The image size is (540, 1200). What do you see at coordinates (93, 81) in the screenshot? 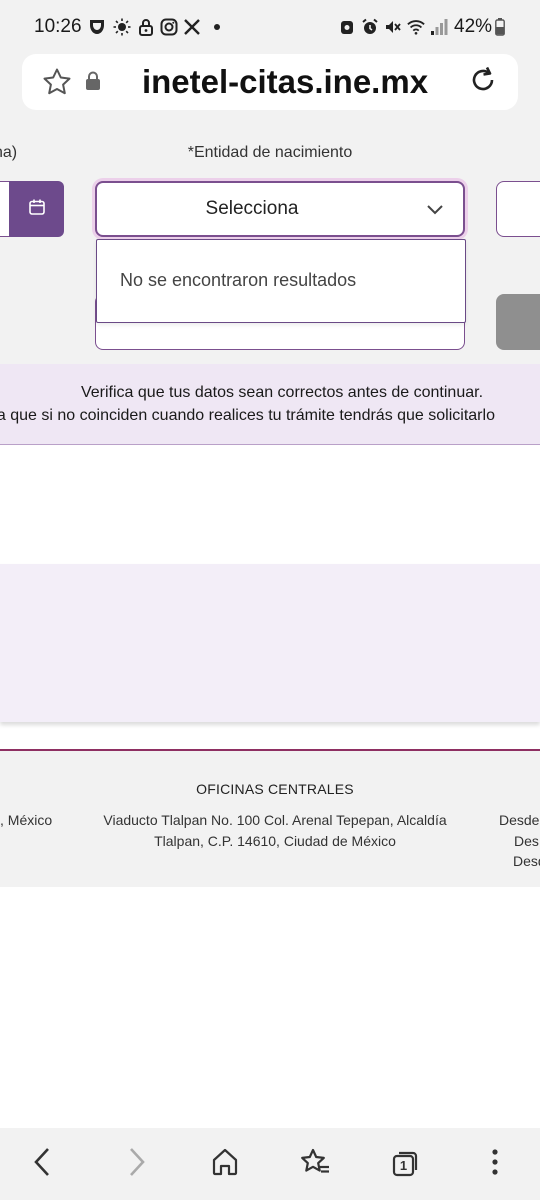
I see `secure-lock-icon` at bounding box center [93, 81].